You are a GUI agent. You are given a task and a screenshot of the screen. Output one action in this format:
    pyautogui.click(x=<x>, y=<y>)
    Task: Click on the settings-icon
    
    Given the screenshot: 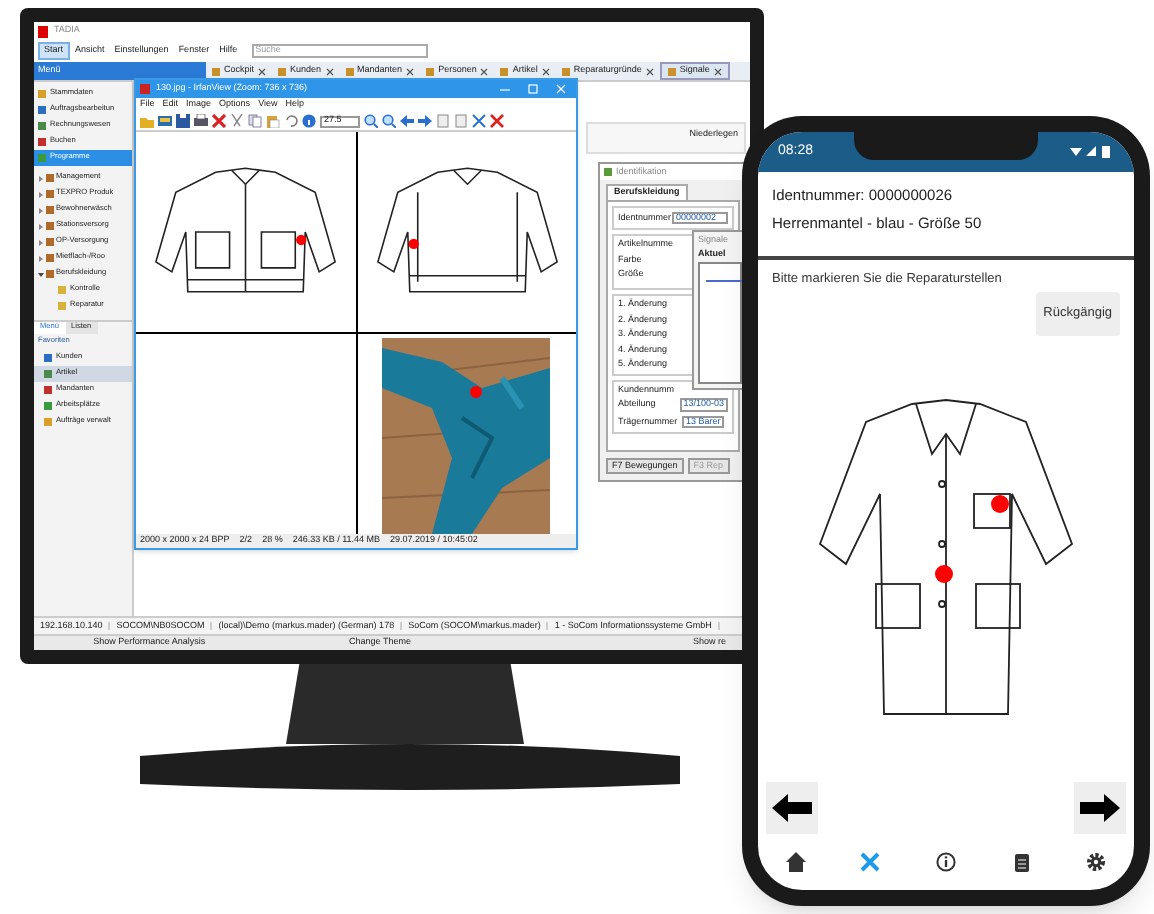 What is the action you would take?
    pyautogui.click(x=1096, y=862)
    